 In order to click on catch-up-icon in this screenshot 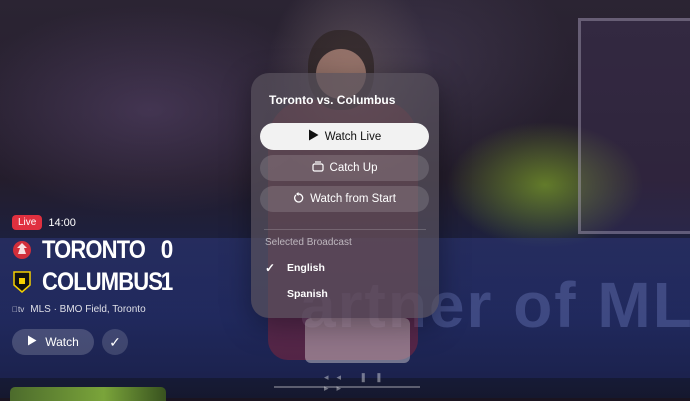, I will do `click(317, 168)`.